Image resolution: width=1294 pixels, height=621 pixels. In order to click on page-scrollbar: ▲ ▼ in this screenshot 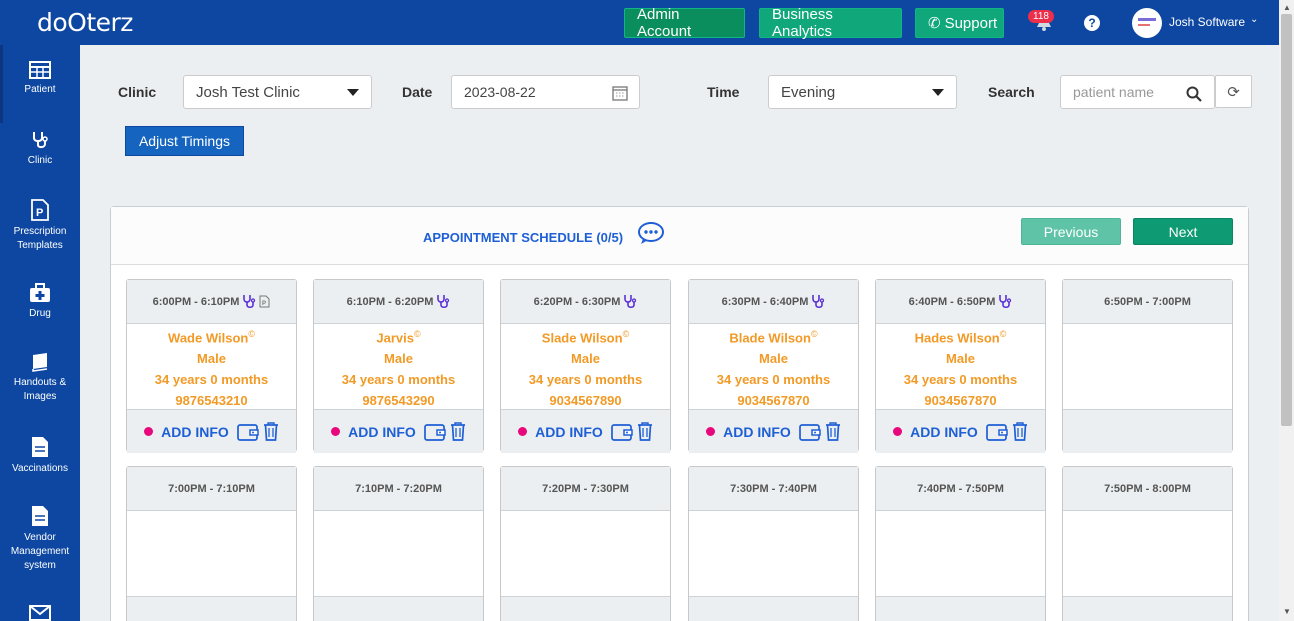, I will do `click(1286, 310)`.